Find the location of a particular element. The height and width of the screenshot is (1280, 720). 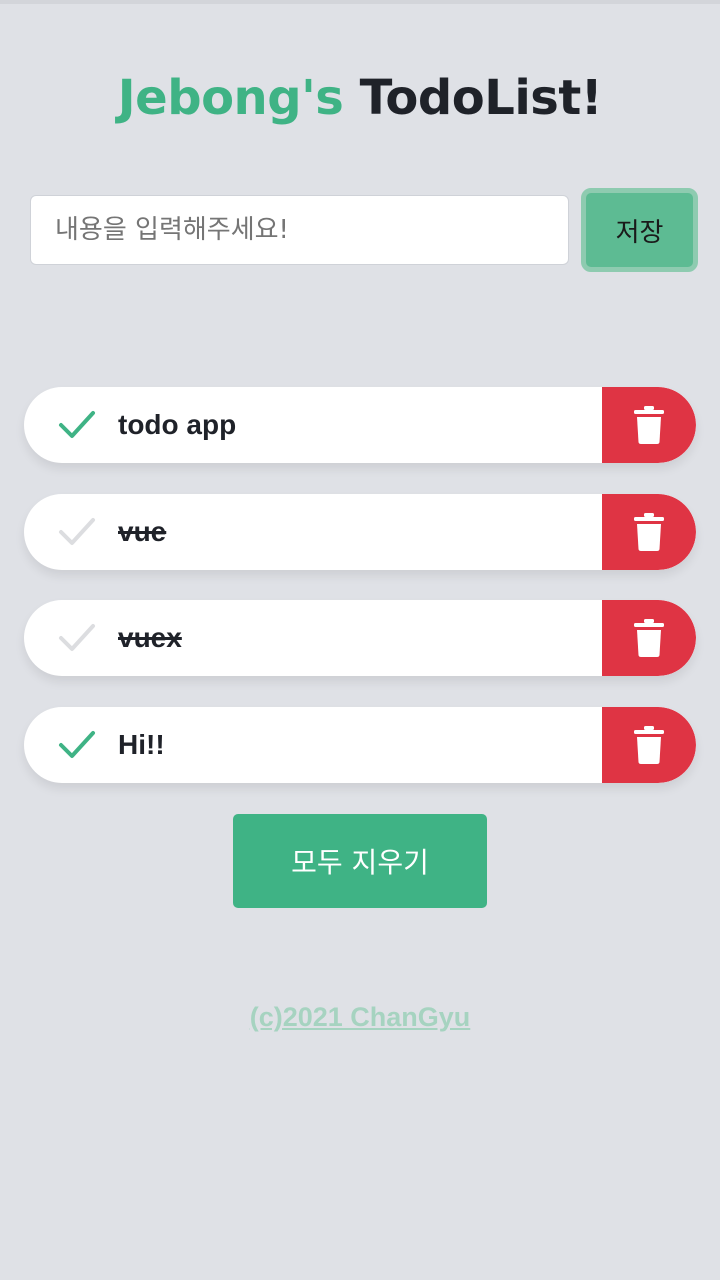

save-button: 저장 is located at coordinates (639, 230).